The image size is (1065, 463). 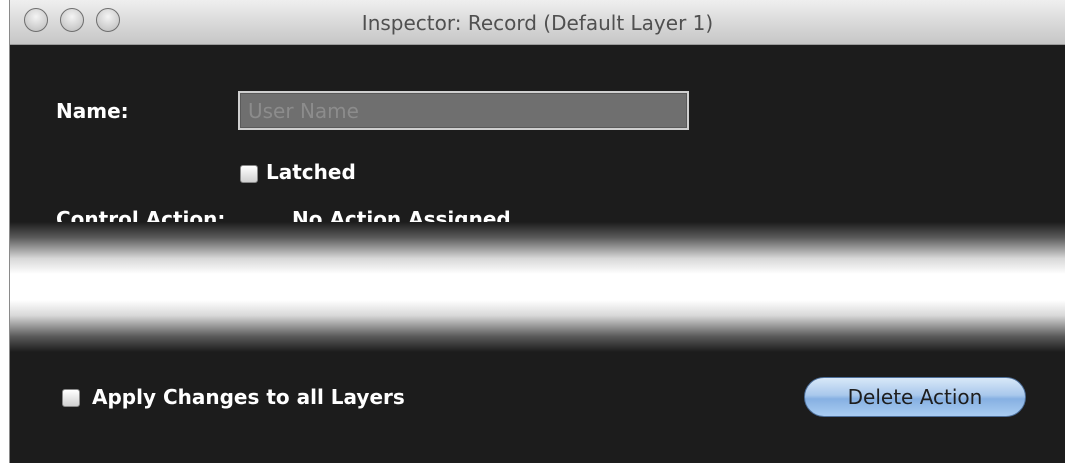 What do you see at coordinates (915, 397) in the screenshot?
I see `delete-action-button: Delete Action` at bounding box center [915, 397].